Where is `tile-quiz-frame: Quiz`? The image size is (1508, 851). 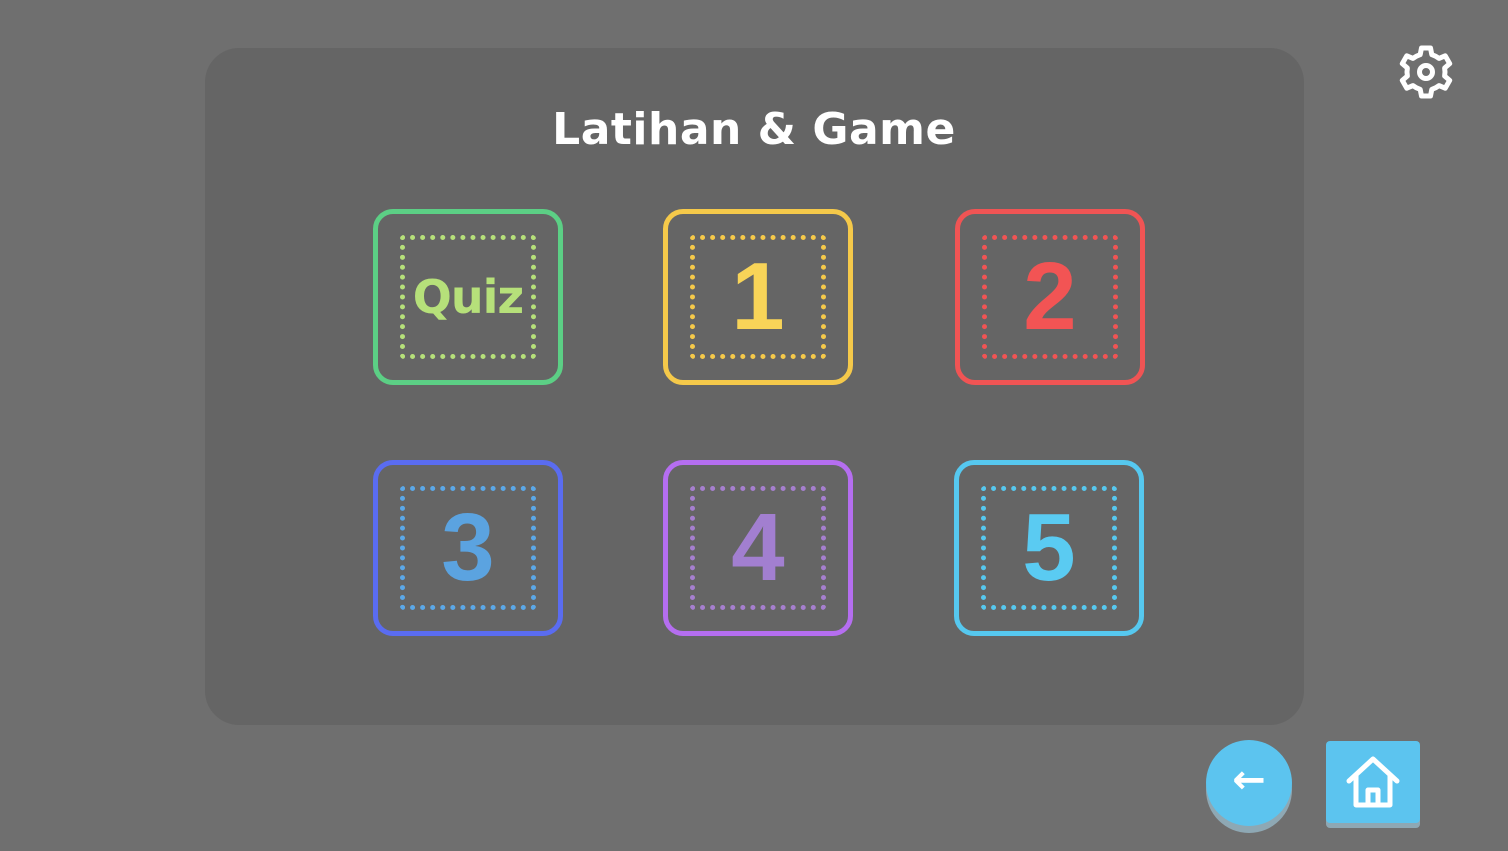
tile-quiz-frame: Quiz is located at coordinates (468, 297).